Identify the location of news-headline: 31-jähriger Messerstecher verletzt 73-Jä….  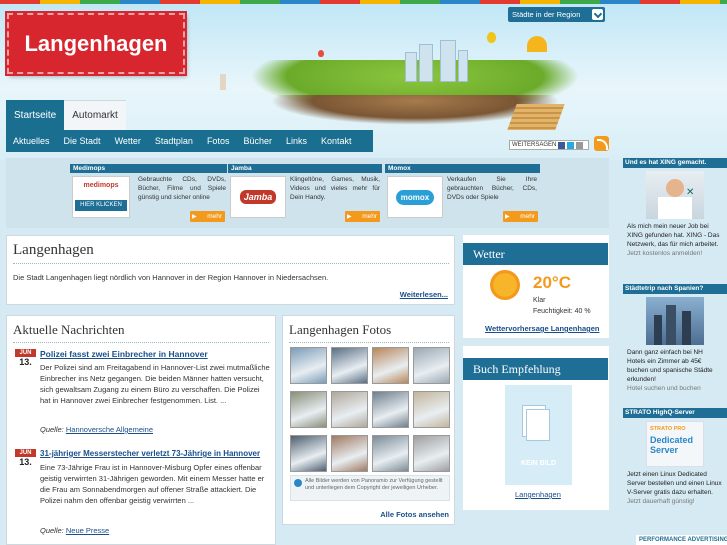
(150, 453).